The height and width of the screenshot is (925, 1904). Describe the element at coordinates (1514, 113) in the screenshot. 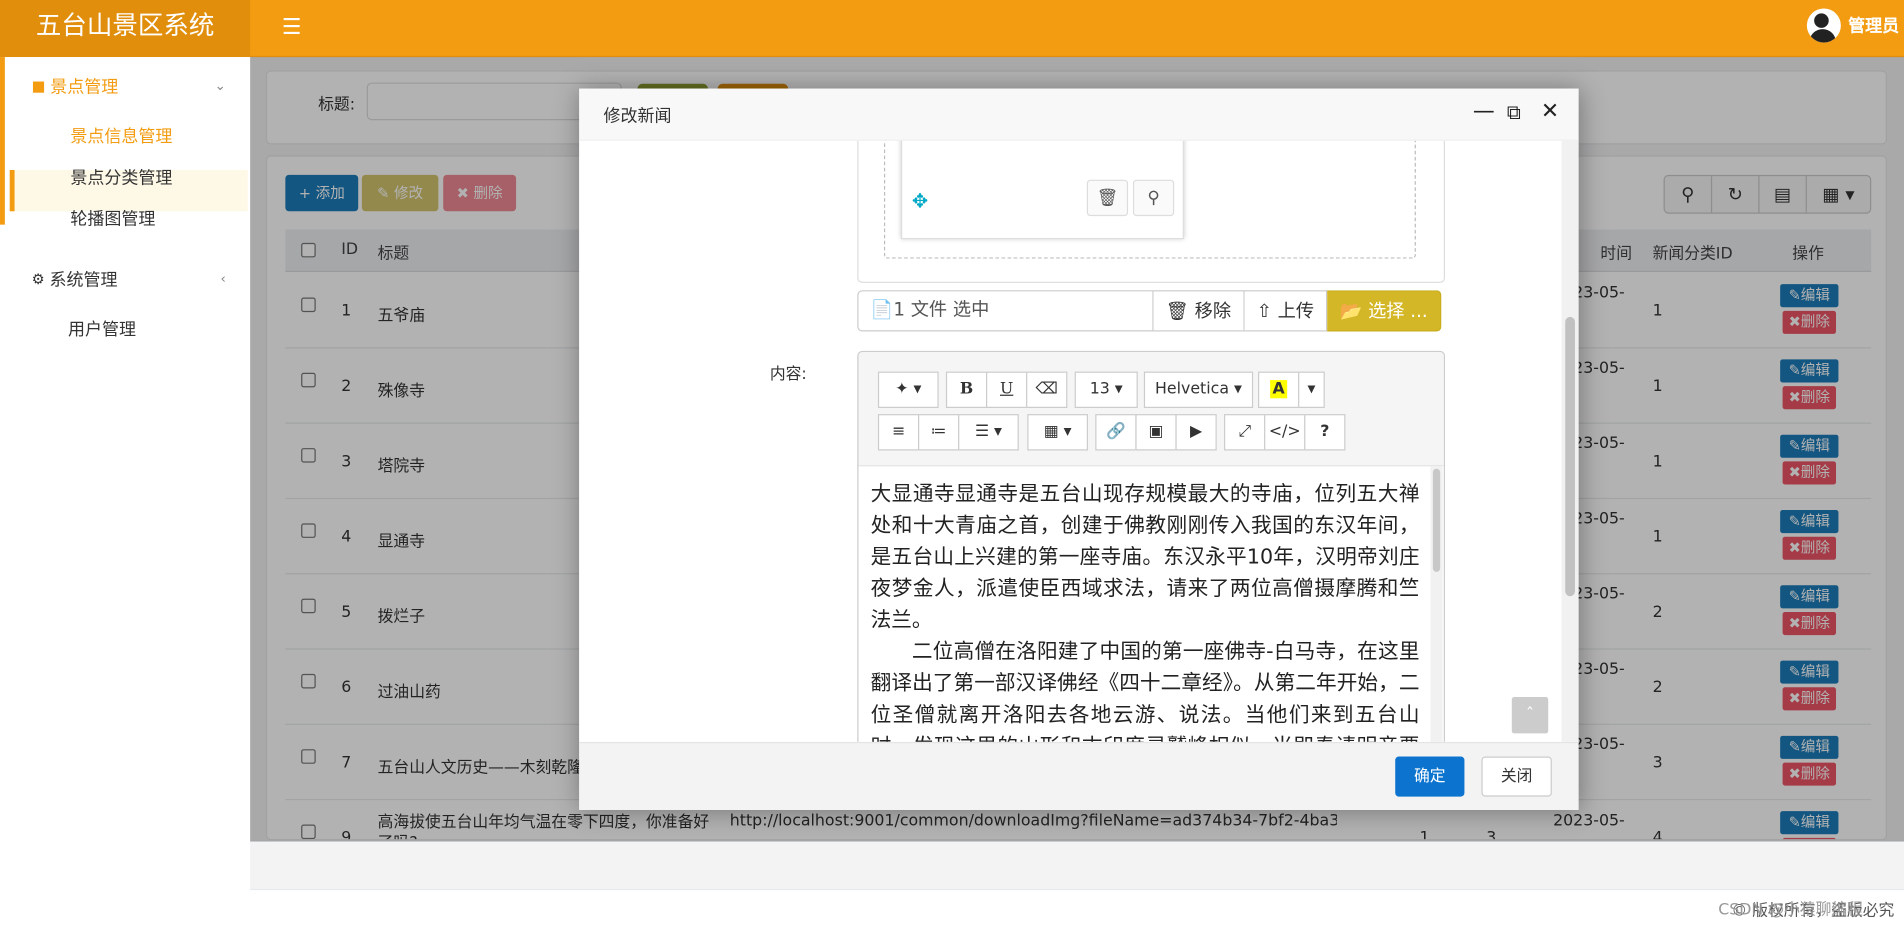

I see `maximize-icon: ⧉` at that location.